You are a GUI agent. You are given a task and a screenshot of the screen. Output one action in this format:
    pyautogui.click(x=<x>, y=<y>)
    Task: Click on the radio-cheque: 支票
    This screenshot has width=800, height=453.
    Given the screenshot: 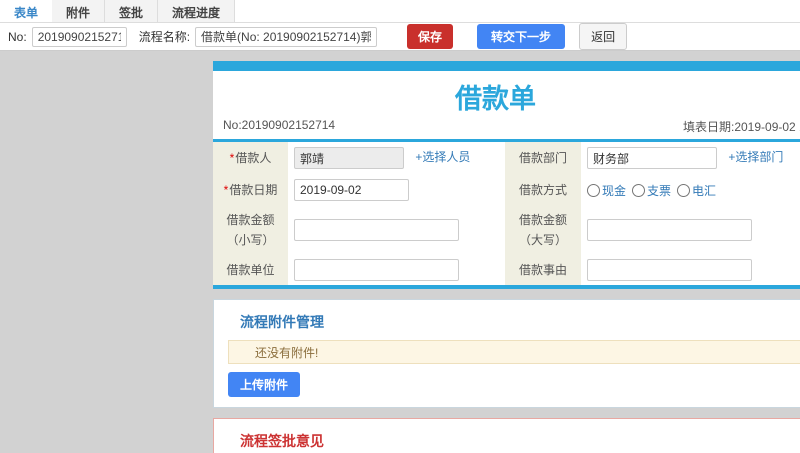 What is the action you would take?
    pyautogui.click(x=651, y=190)
    